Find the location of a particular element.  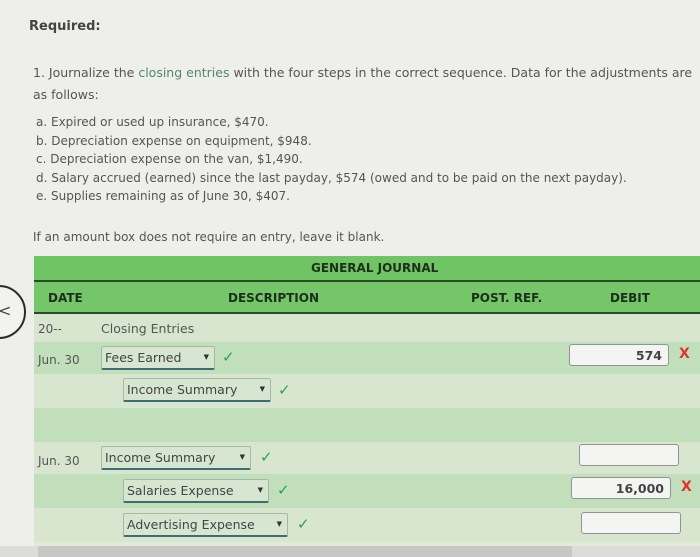

journal-title: GENERAL JOURNAL is located at coordinates (375, 268).